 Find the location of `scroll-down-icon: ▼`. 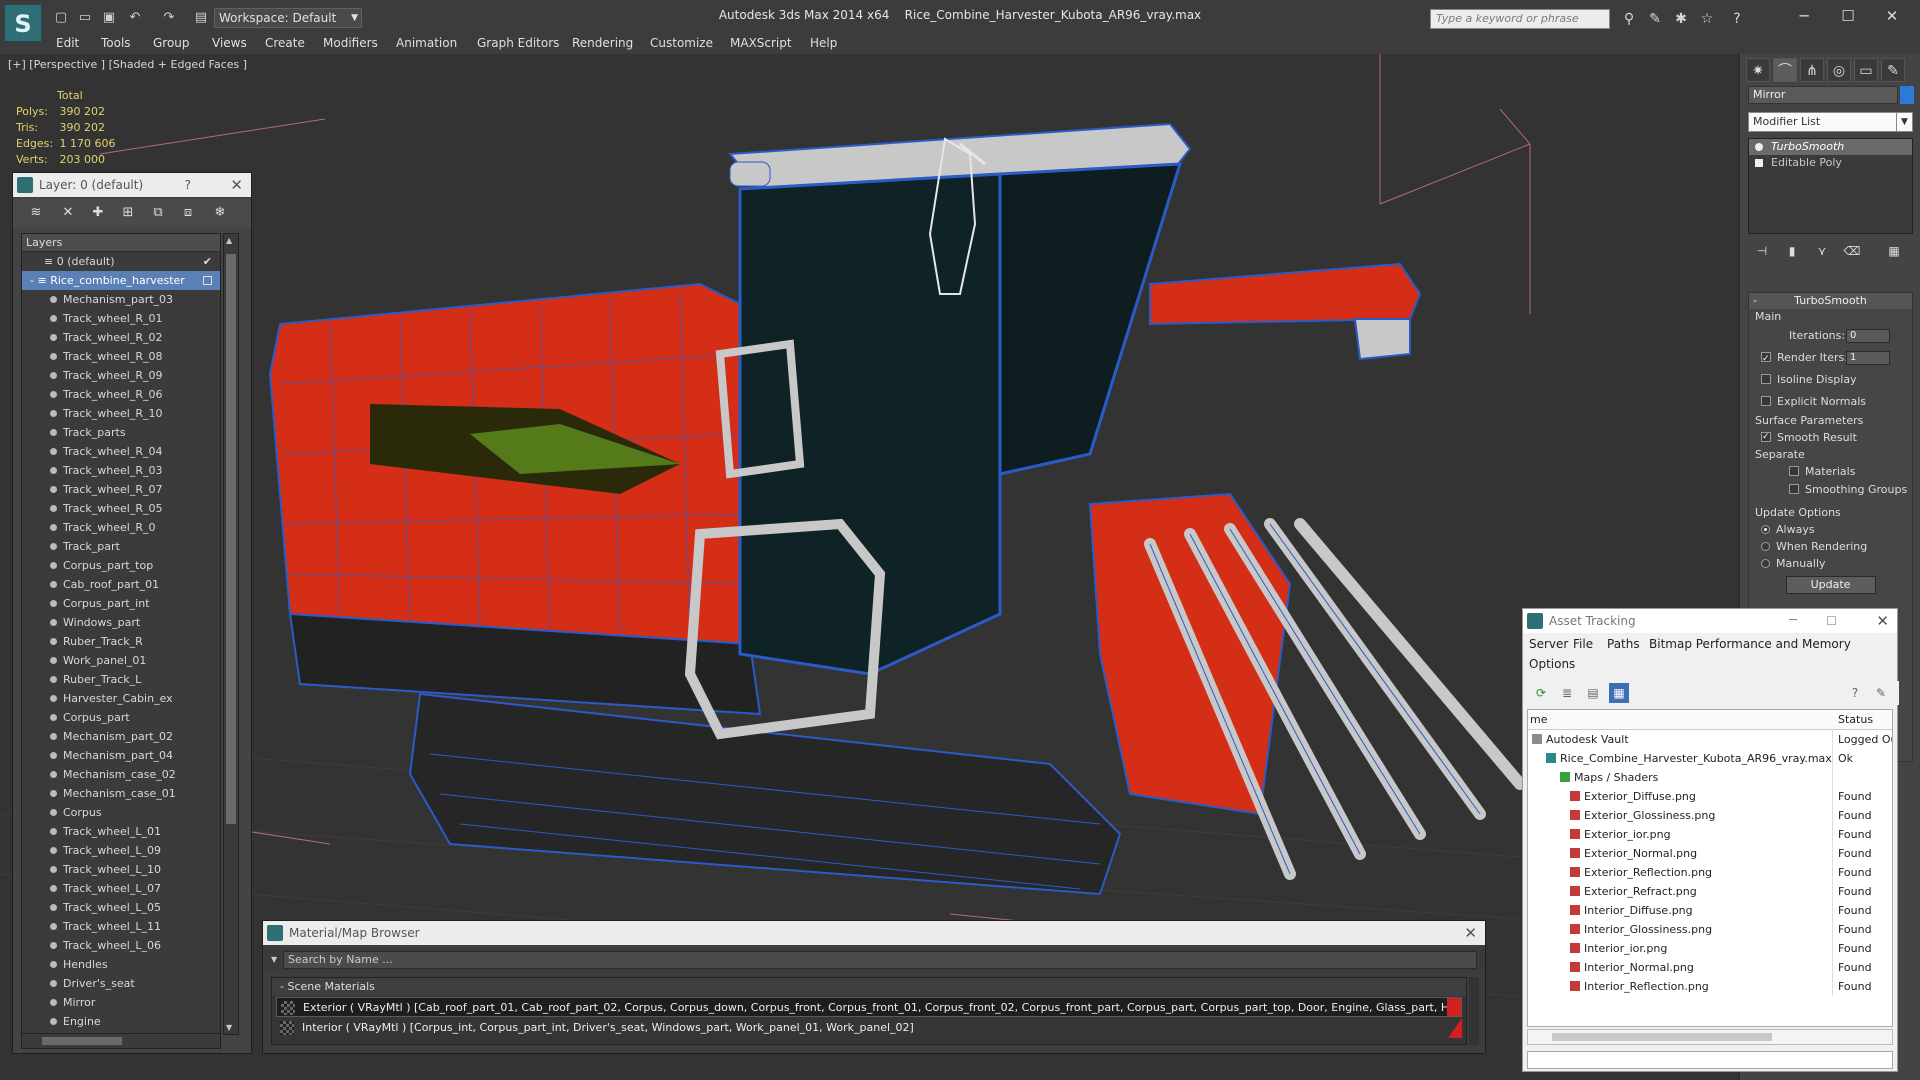

scroll-down-icon: ▼ is located at coordinates (229, 1027).